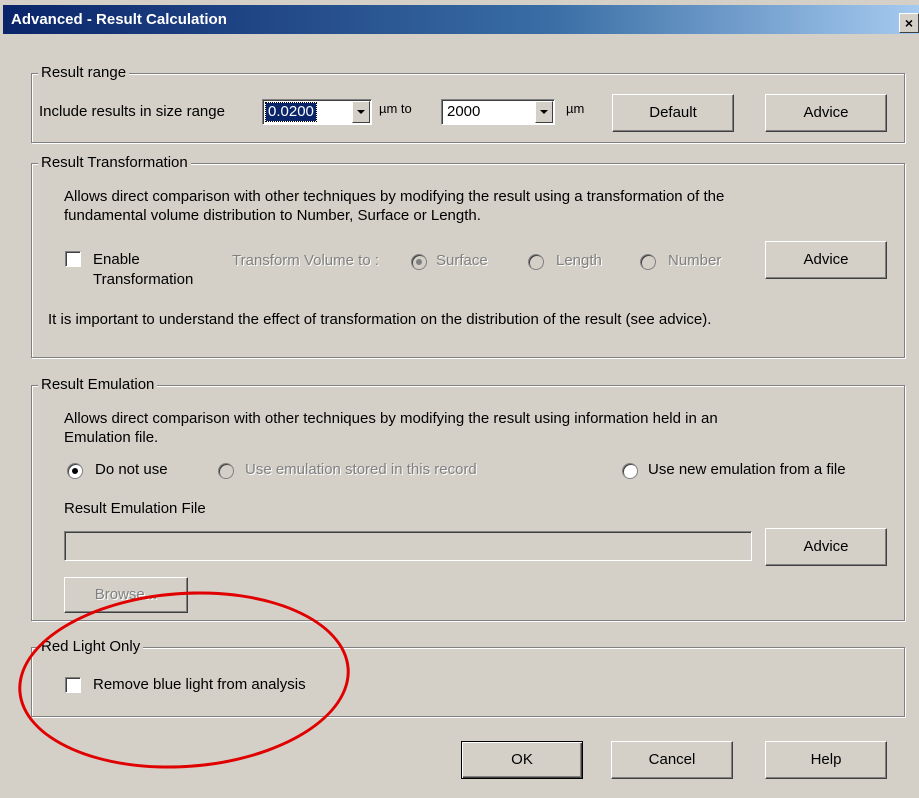 Image resolution: width=919 pixels, height=798 pixels. Describe the element at coordinates (131, 469) in the screenshot. I see `radio-do-not-use-label: Do not use` at that location.